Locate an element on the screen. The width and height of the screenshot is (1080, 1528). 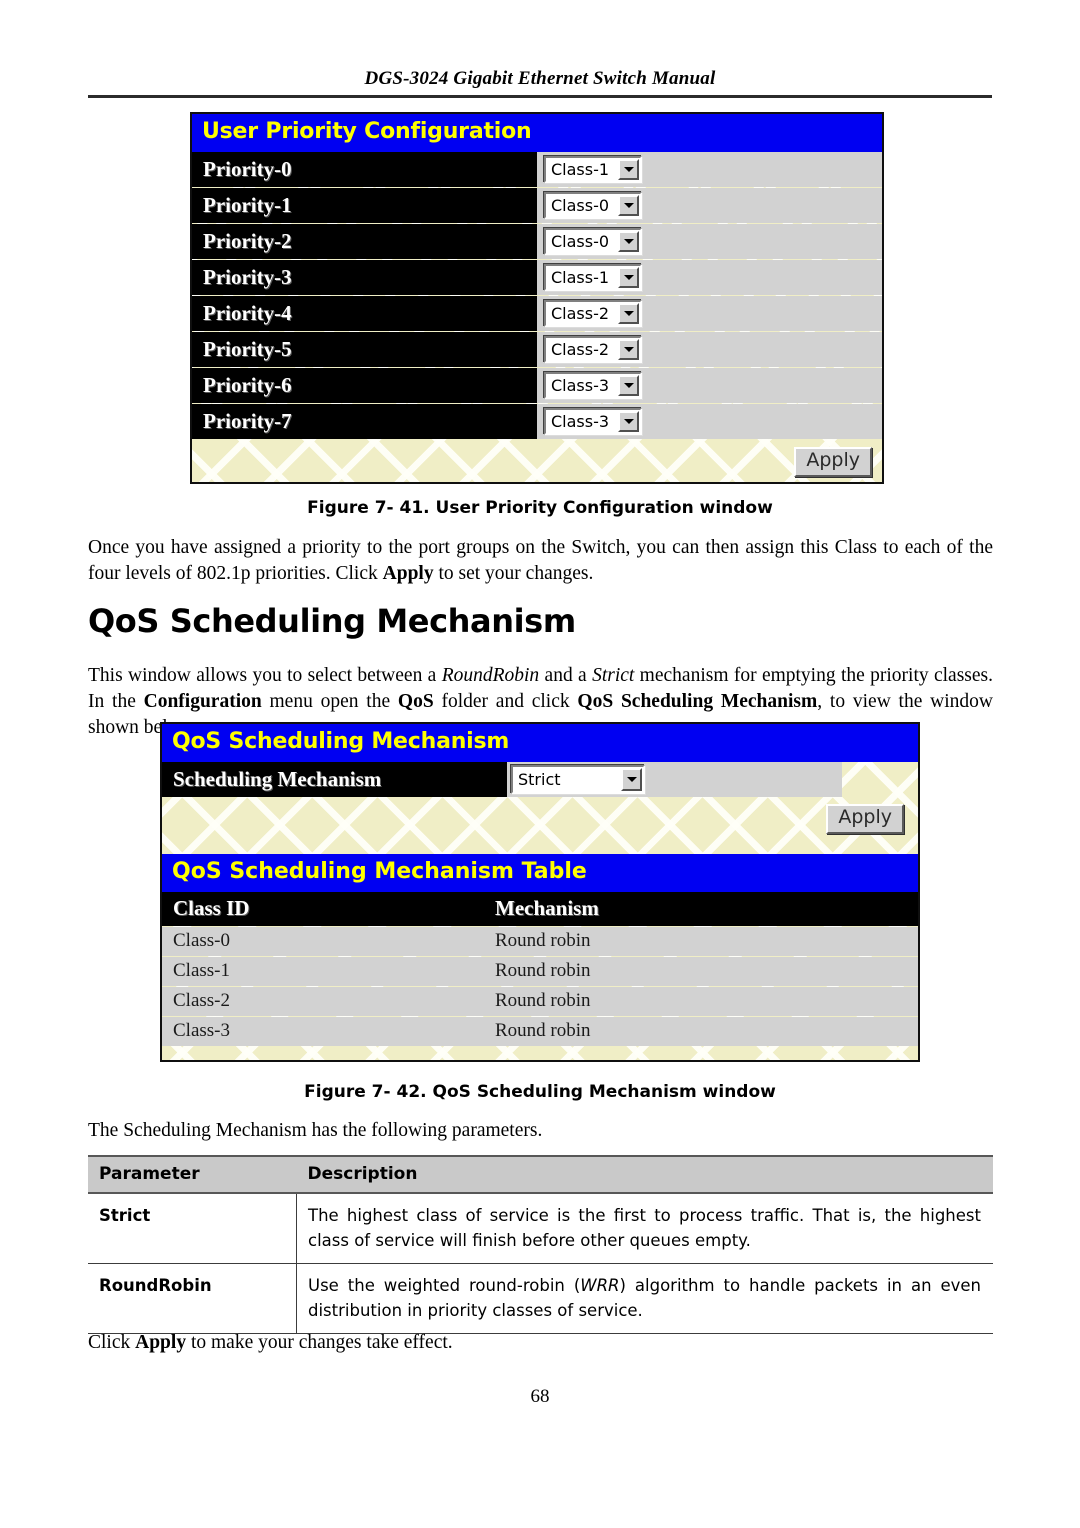
class-select-value: Class-1 is located at coordinates (580, 277).